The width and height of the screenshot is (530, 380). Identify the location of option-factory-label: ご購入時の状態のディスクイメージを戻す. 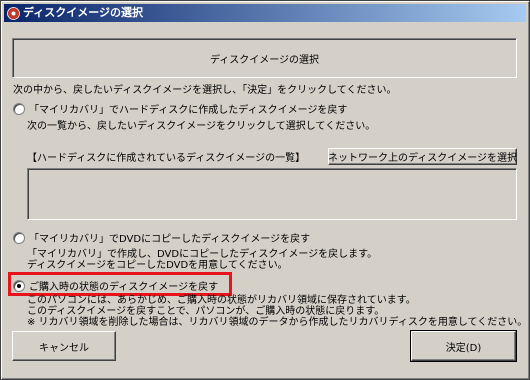
(124, 287).